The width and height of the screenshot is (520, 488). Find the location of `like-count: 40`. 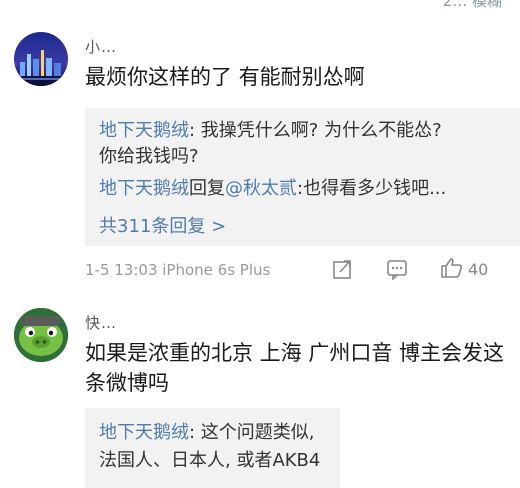

like-count: 40 is located at coordinates (478, 269).